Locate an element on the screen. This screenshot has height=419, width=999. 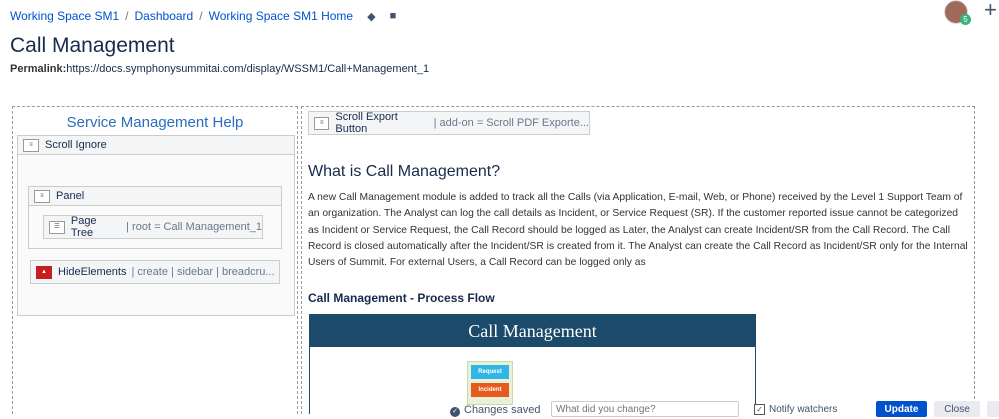
section-heading: What is Call Management? is located at coordinates (404, 171).